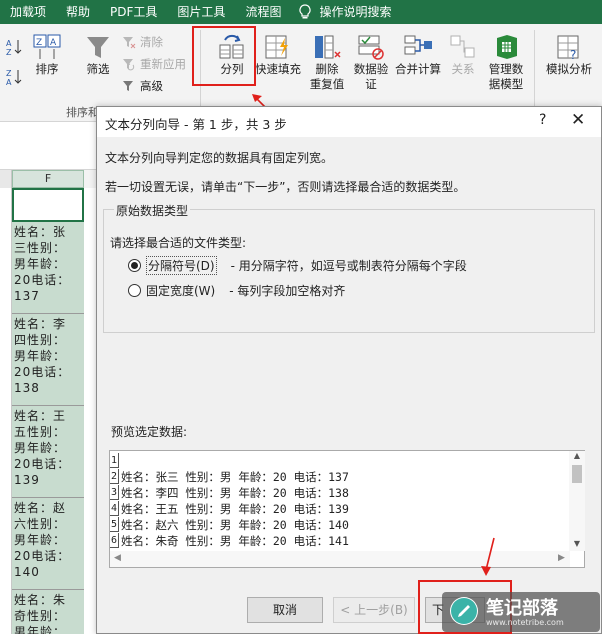 Image resolution: width=602 pixels, height=634 pixels. What do you see at coordinates (327, 84) in the screenshot?
I see `remove-duplicates-label-2: 重复值` at bounding box center [327, 84].